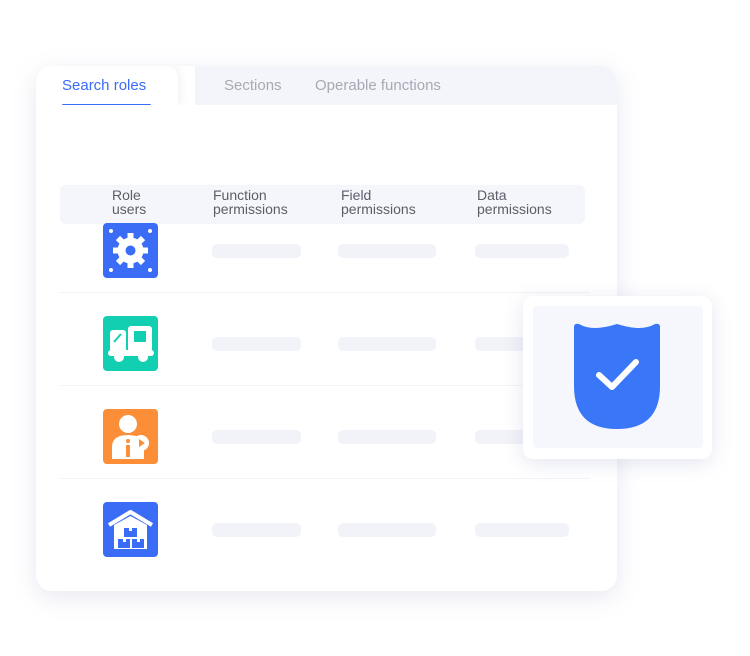 The image size is (750, 656). What do you see at coordinates (130, 529) in the screenshot?
I see `warehouse-icon` at bounding box center [130, 529].